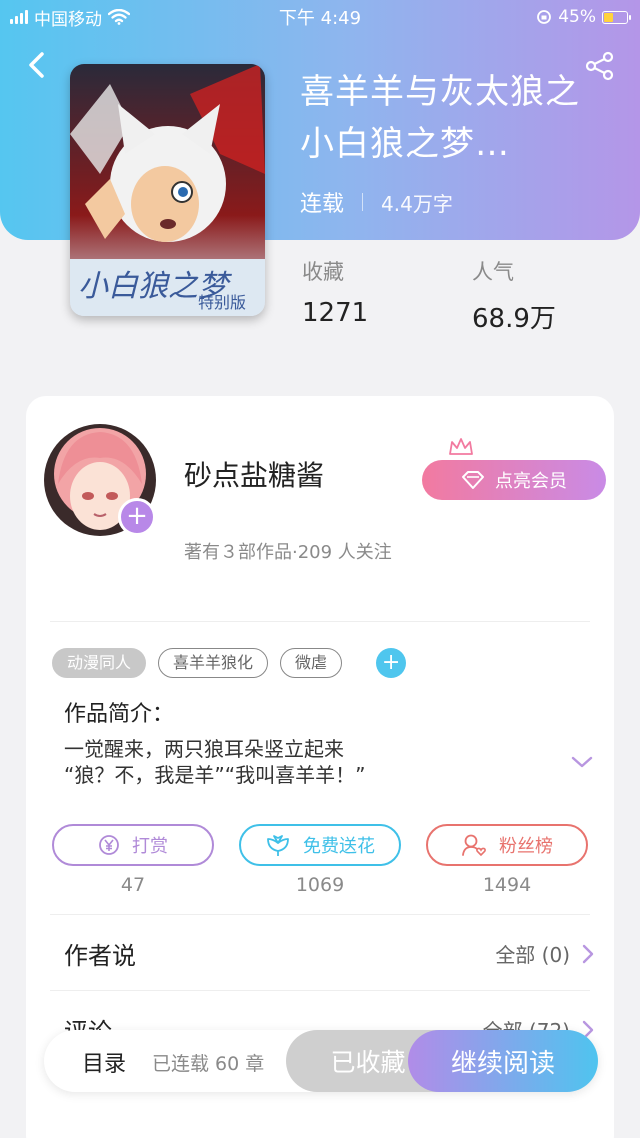  Describe the element at coordinates (278, 845) in the screenshot. I see `flower-icon` at that location.